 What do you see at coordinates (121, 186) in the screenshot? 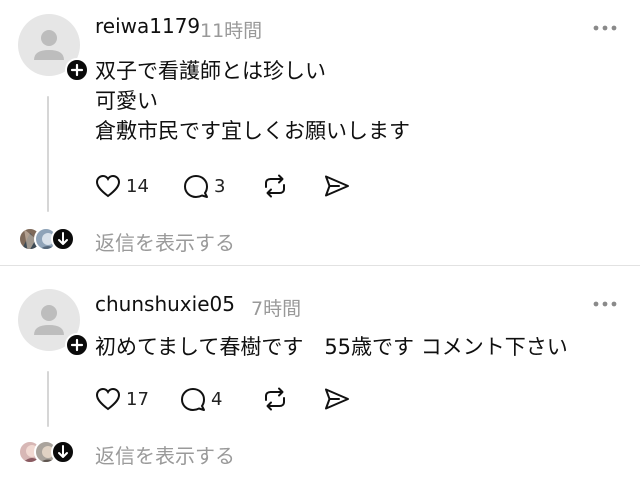
I see `like-button: 14` at bounding box center [121, 186].